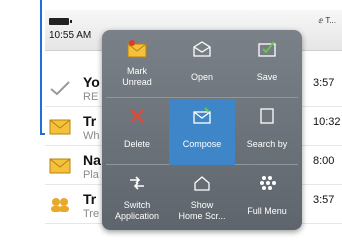 The height and width of the screenshot is (244, 342). I want to click on menu-item-label: Save, so click(267, 77).